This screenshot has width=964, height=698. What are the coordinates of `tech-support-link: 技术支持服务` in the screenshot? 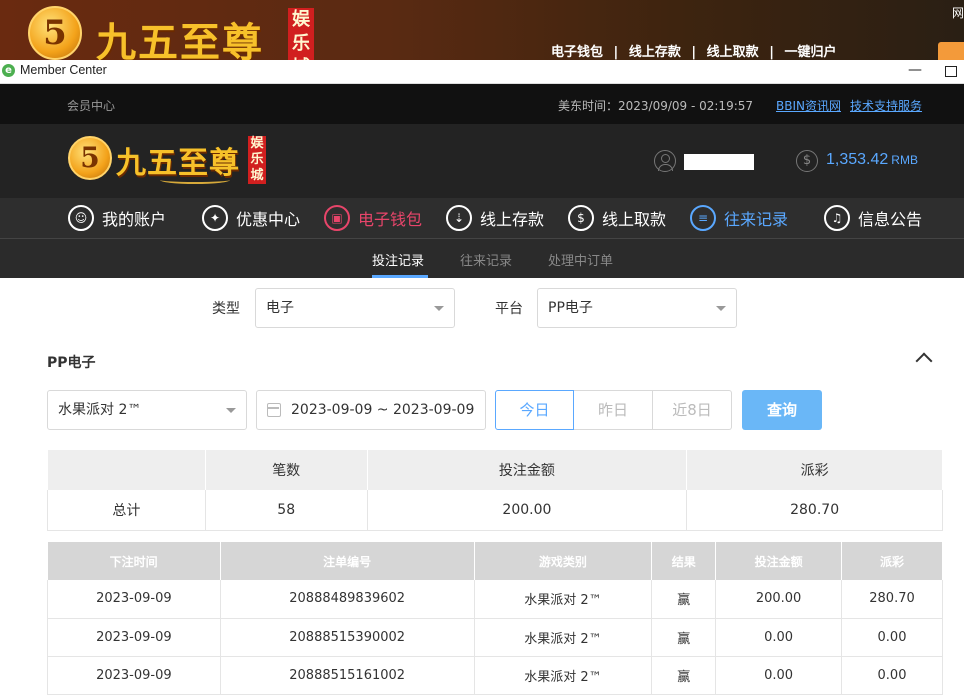 It's located at (886, 105).